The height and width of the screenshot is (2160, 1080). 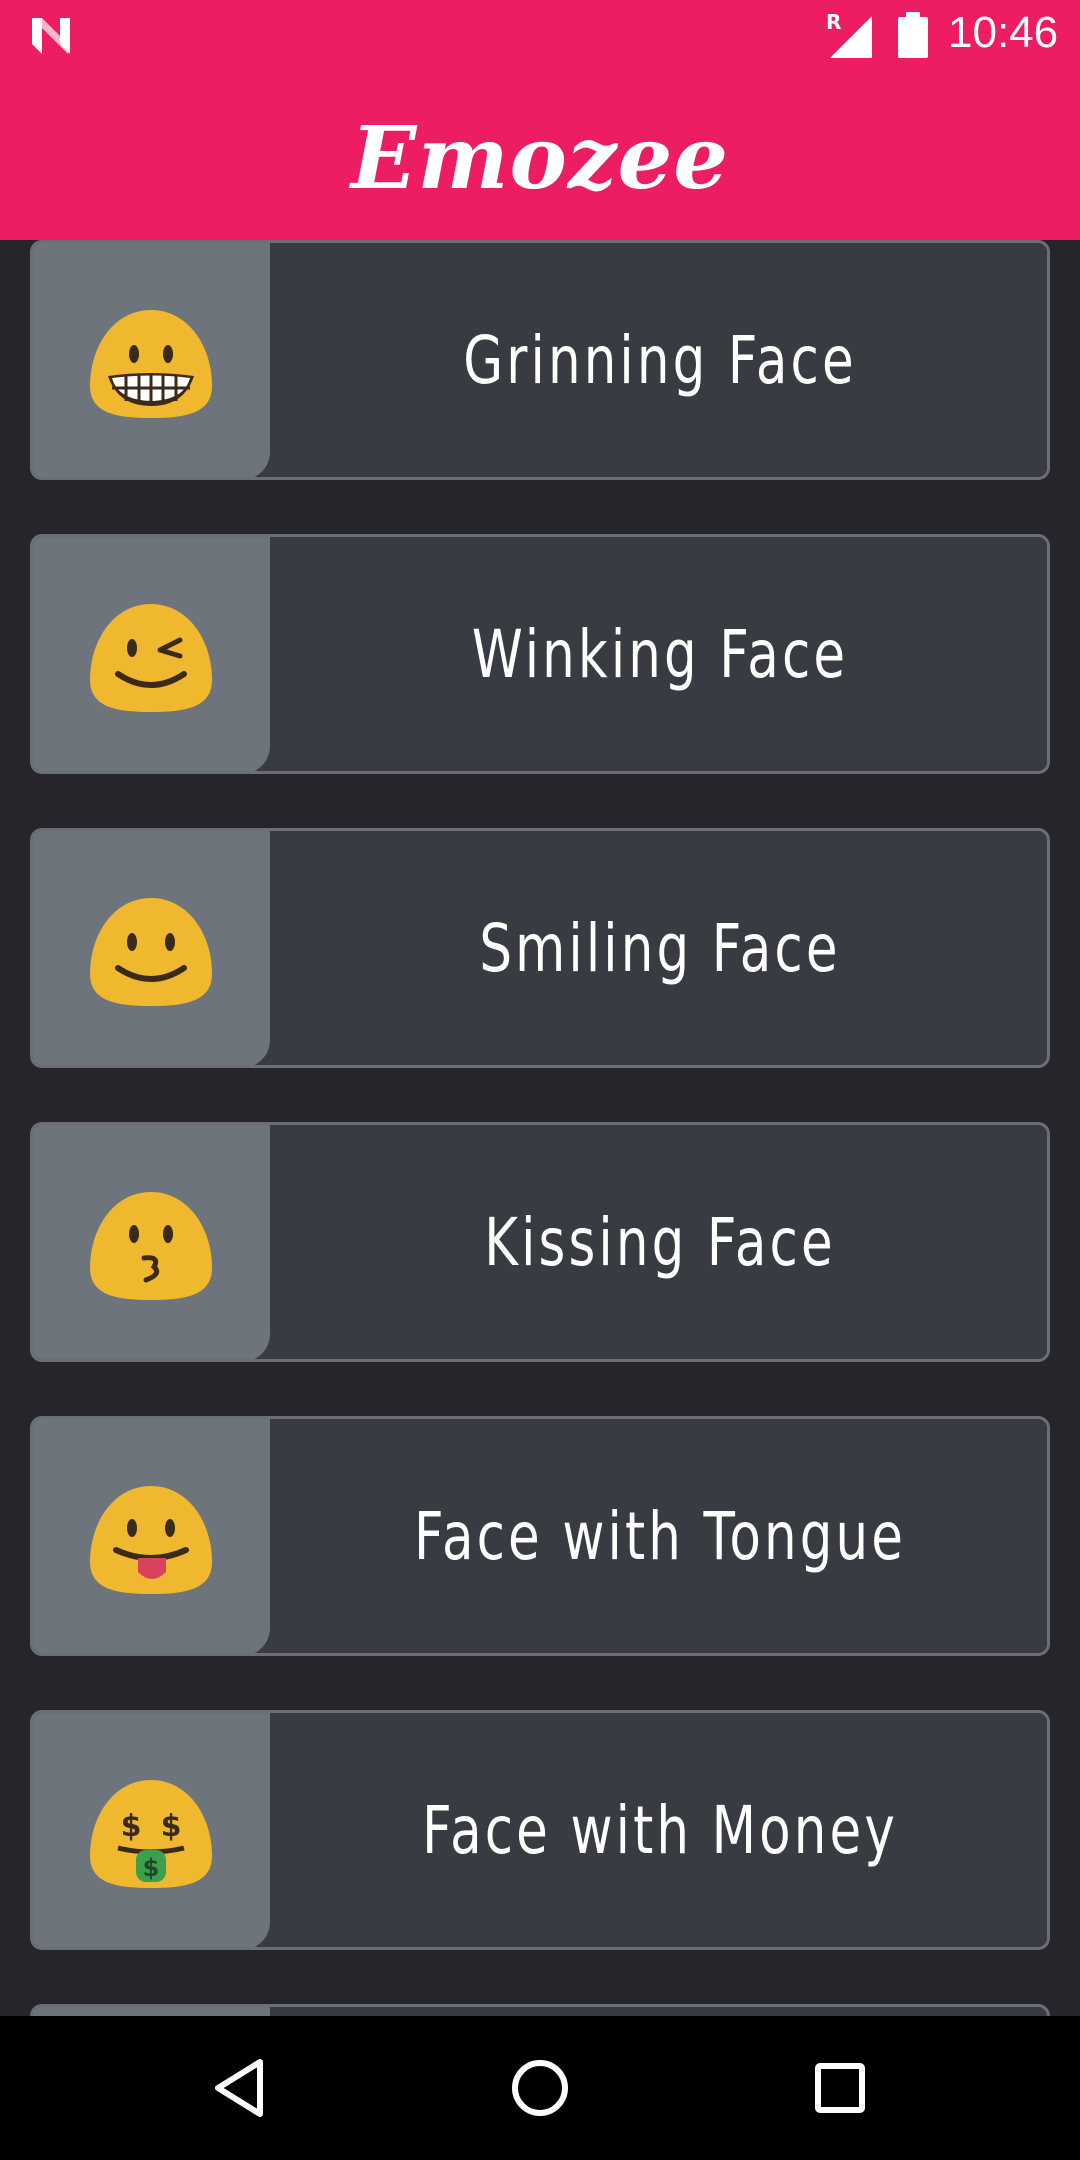 I want to click on face-with-tongue-icon, so click(x=151, y=1540).